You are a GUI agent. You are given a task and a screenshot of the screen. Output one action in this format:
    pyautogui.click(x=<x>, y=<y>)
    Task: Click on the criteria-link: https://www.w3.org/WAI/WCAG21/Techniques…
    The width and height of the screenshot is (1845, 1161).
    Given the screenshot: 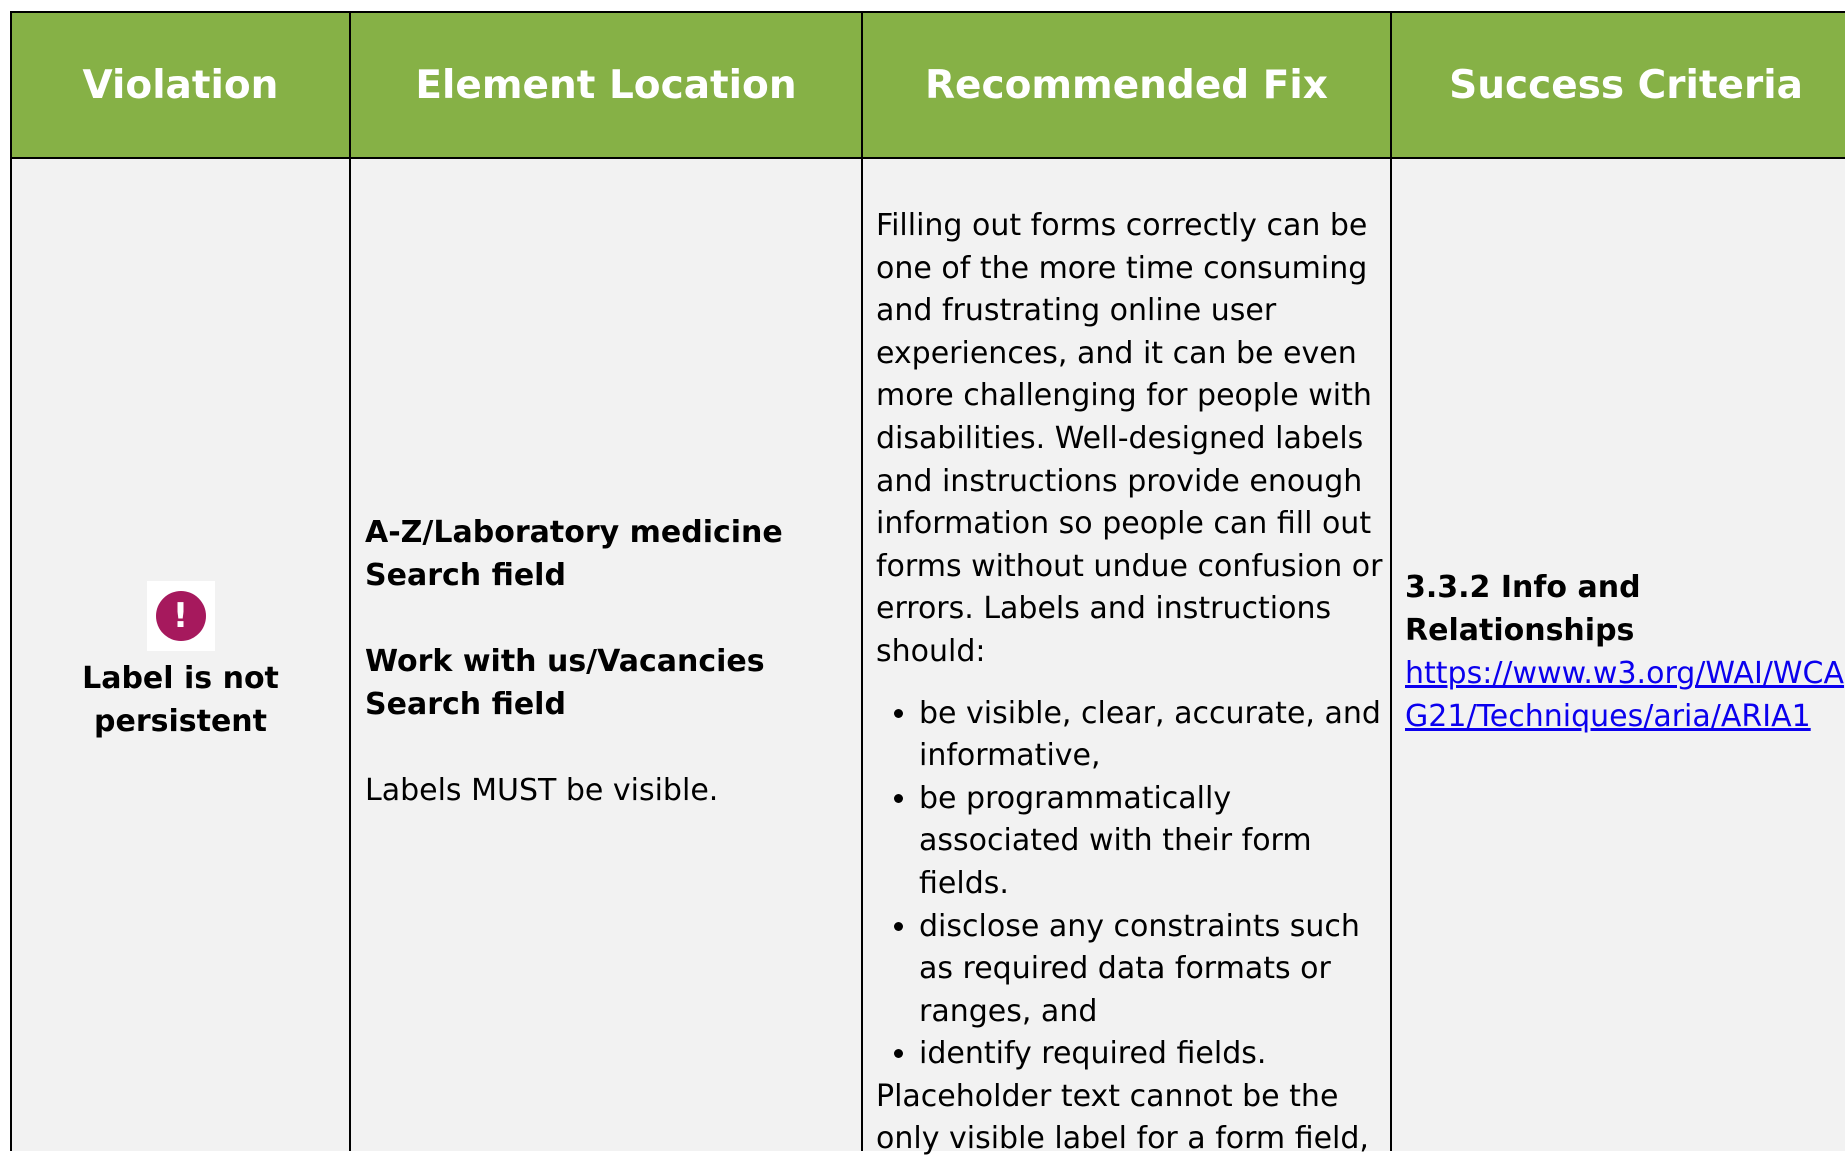 What is the action you would take?
    pyautogui.click(x=1624, y=695)
    